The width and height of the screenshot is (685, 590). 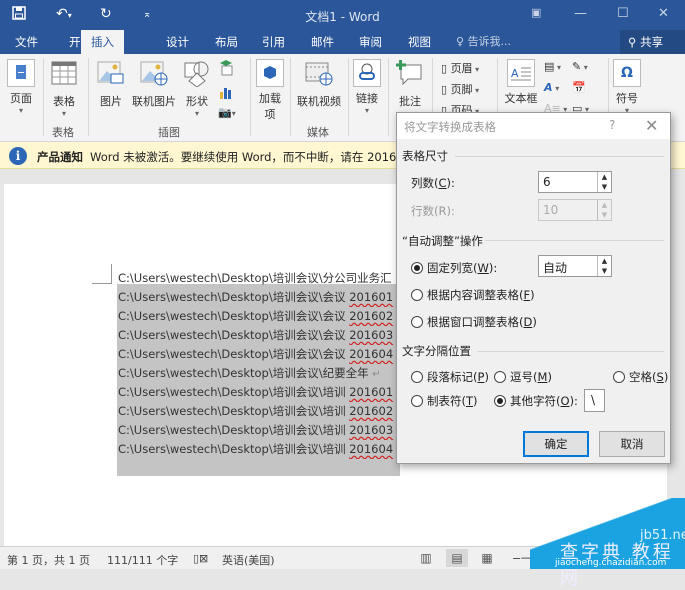 I want to click on watermark-text: jiaocheng.chazidian.com, so click(x=611, y=563).